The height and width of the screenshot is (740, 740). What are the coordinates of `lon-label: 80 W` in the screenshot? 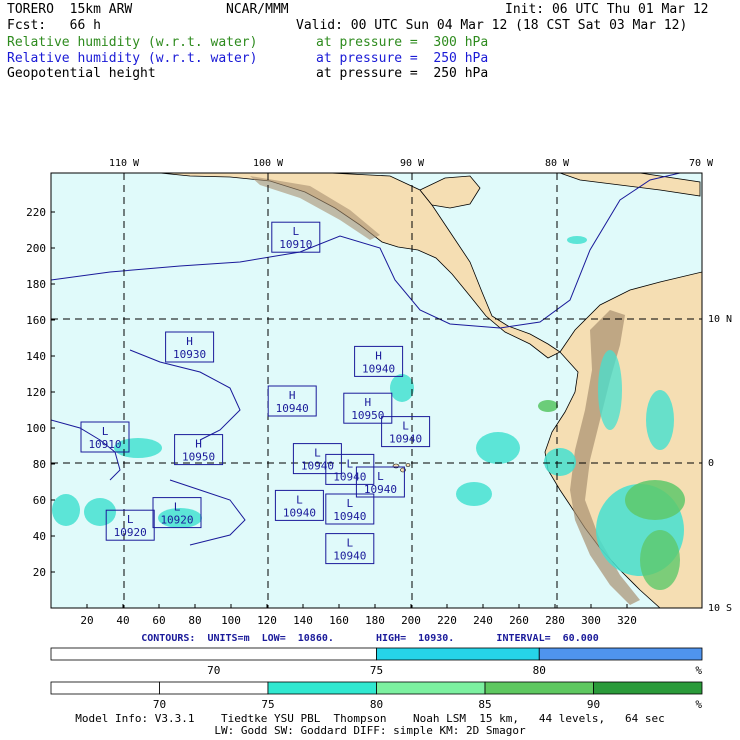 It's located at (557, 163).